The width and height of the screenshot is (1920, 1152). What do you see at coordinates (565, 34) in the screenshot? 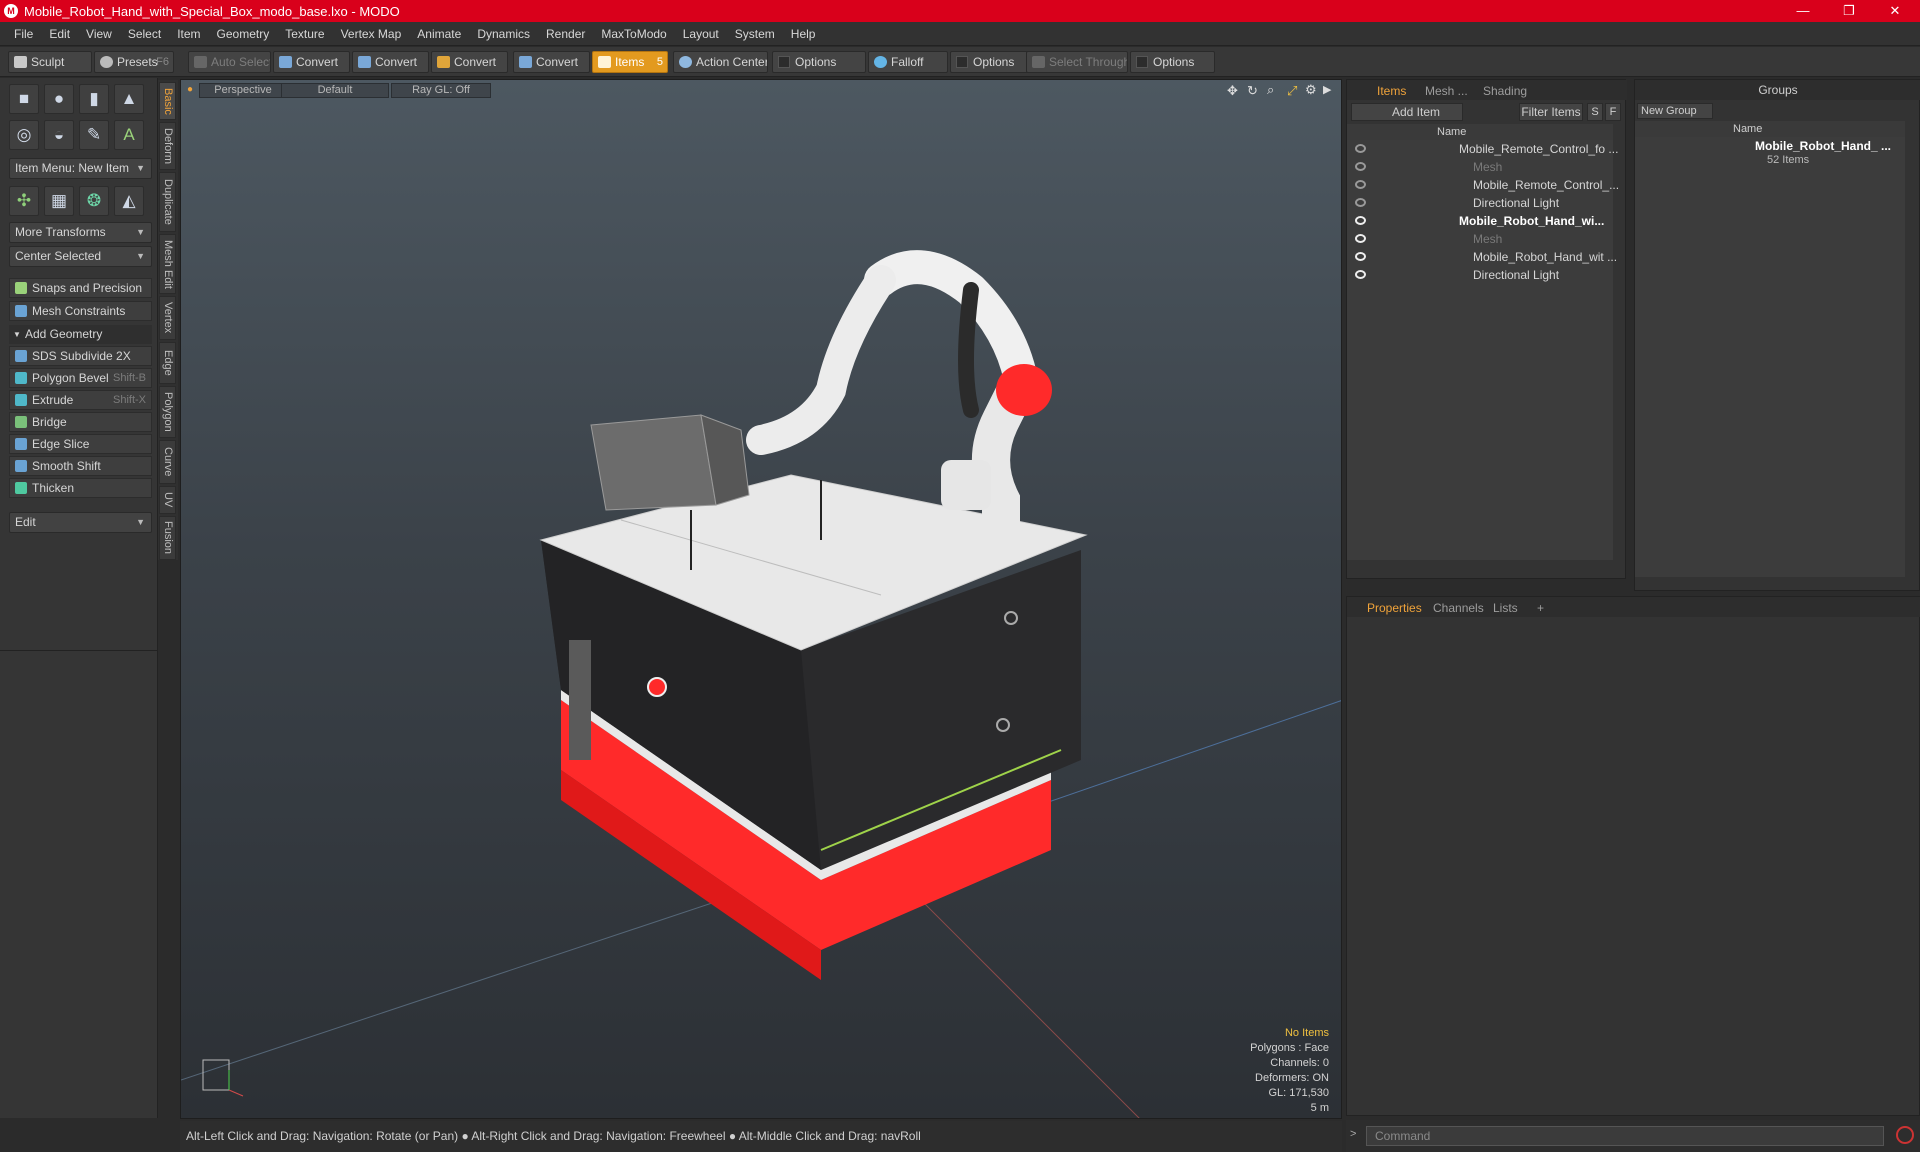
I see `menu-render: Render` at bounding box center [565, 34].